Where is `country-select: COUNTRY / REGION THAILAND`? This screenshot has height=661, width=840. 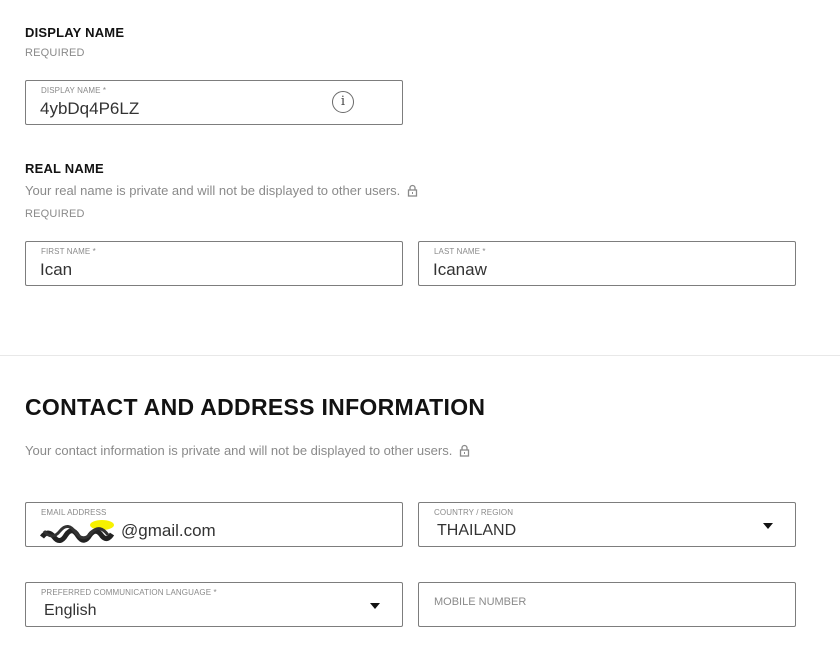 country-select: COUNTRY / REGION THAILAND is located at coordinates (607, 524).